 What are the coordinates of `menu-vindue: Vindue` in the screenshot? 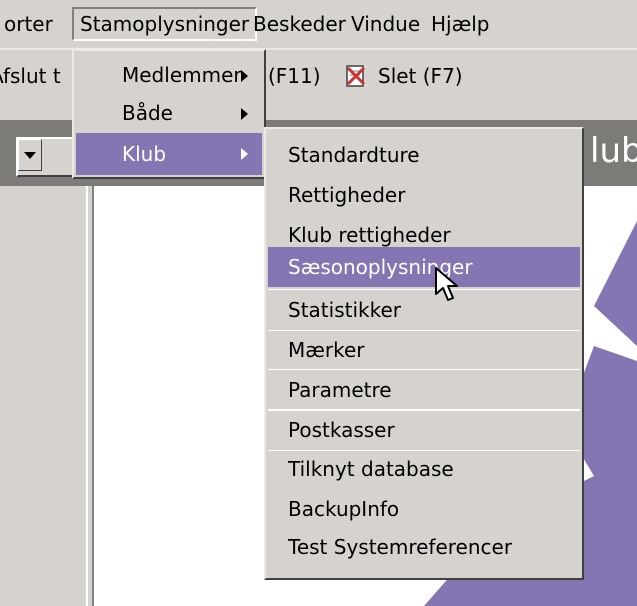 It's located at (385, 24).